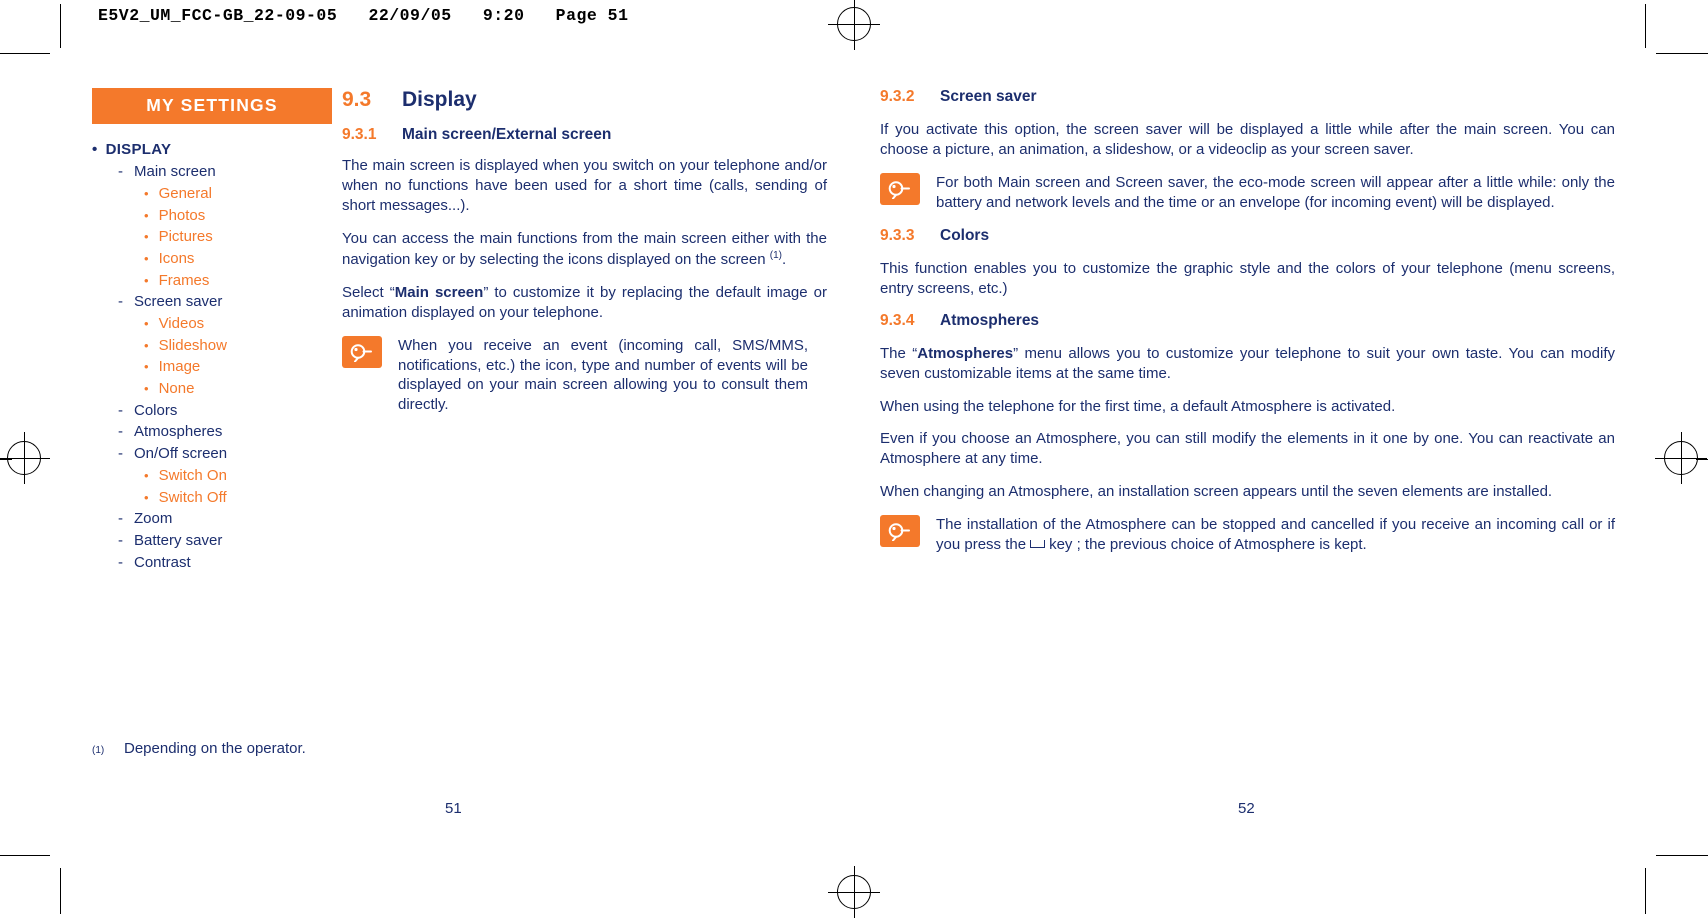 This screenshot has width=1708, height=918. Describe the element at coordinates (184, 280) in the screenshot. I see `sidebar-item-label: Frames` at that location.